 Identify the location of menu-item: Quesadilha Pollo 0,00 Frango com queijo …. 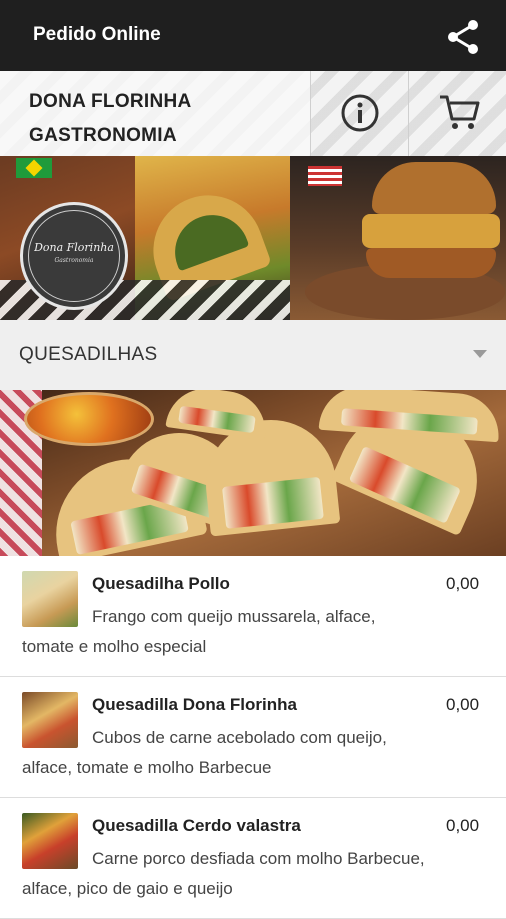
(253, 616).